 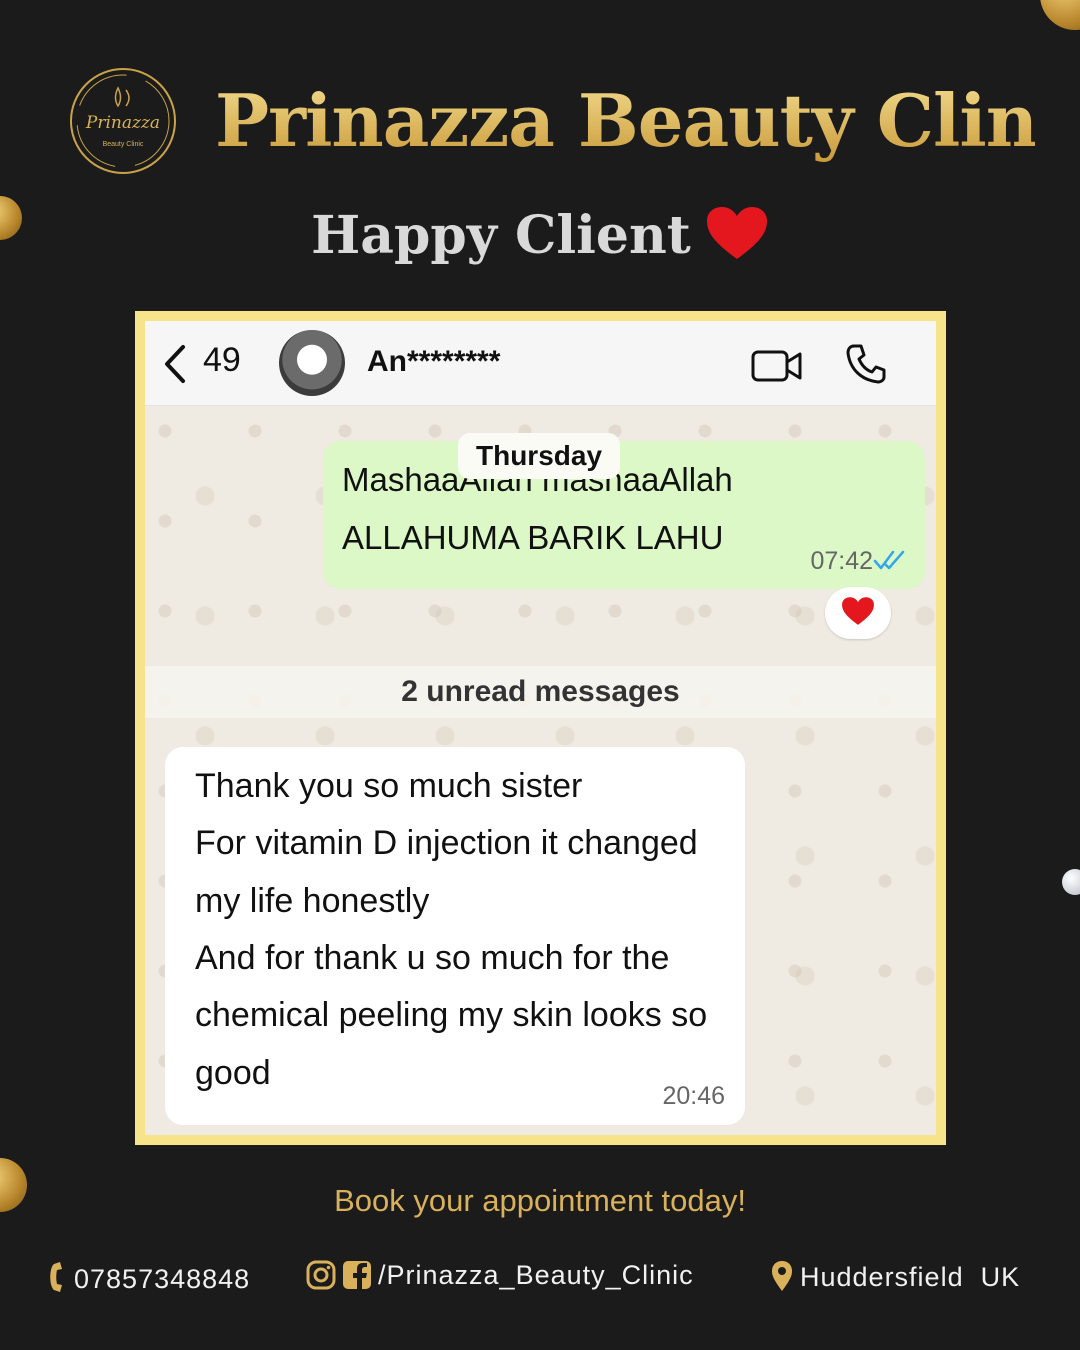 I want to click on day-separator: Thursday, so click(x=539, y=456).